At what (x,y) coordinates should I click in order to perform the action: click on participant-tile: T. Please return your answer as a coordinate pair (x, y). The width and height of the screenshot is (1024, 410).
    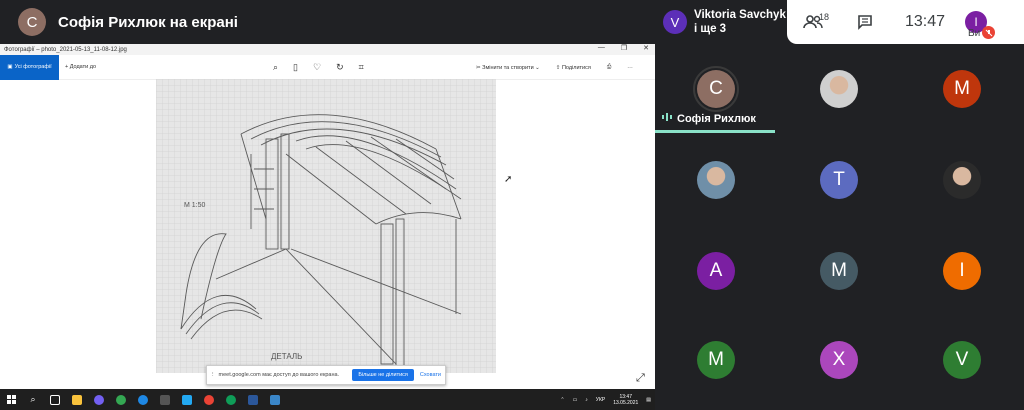
    Looking at the image, I should click on (839, 180).